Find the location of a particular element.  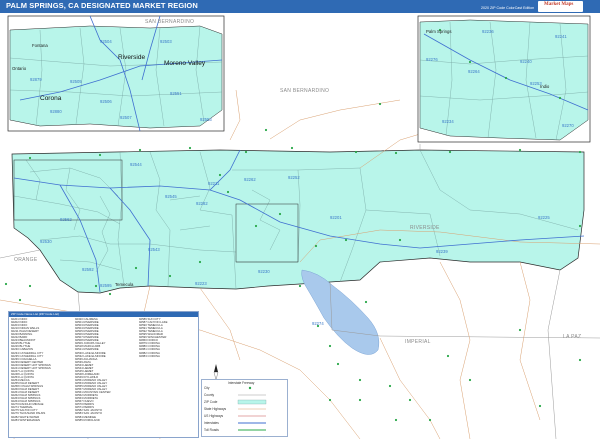

legend-symbols is located at coordinates (252, 408).